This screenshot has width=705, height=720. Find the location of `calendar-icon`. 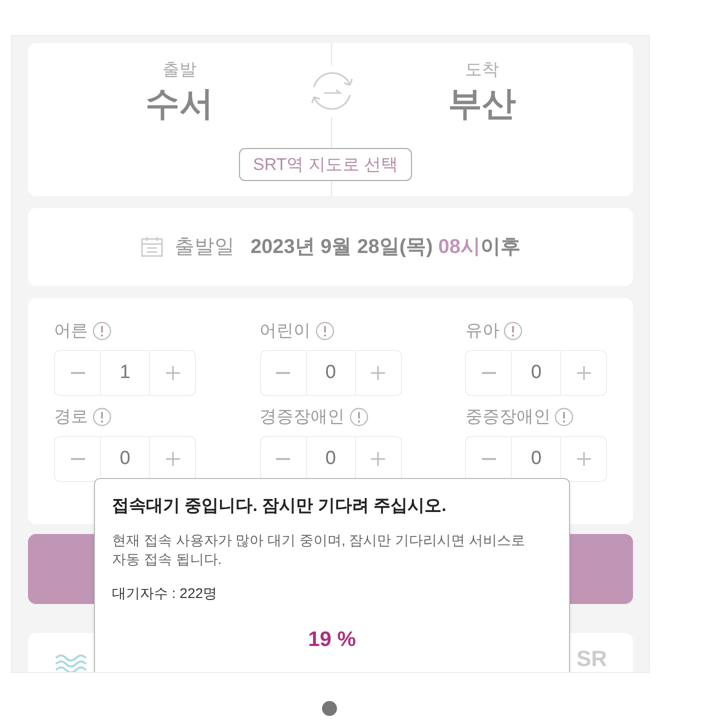

calendar-icon is located at coordinates (152, 247).